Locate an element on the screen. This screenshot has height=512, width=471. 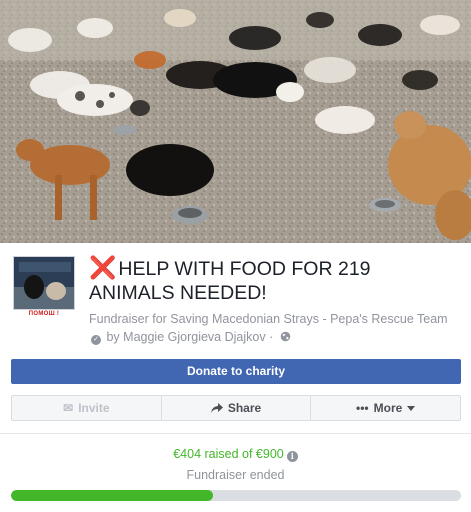
envelope-icon: ✉ is located at coordinates (68, 408).